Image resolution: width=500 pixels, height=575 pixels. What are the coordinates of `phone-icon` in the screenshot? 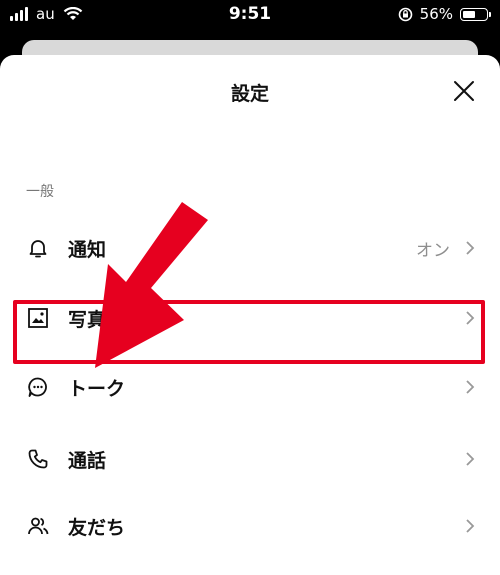 It's located at (38, 459).